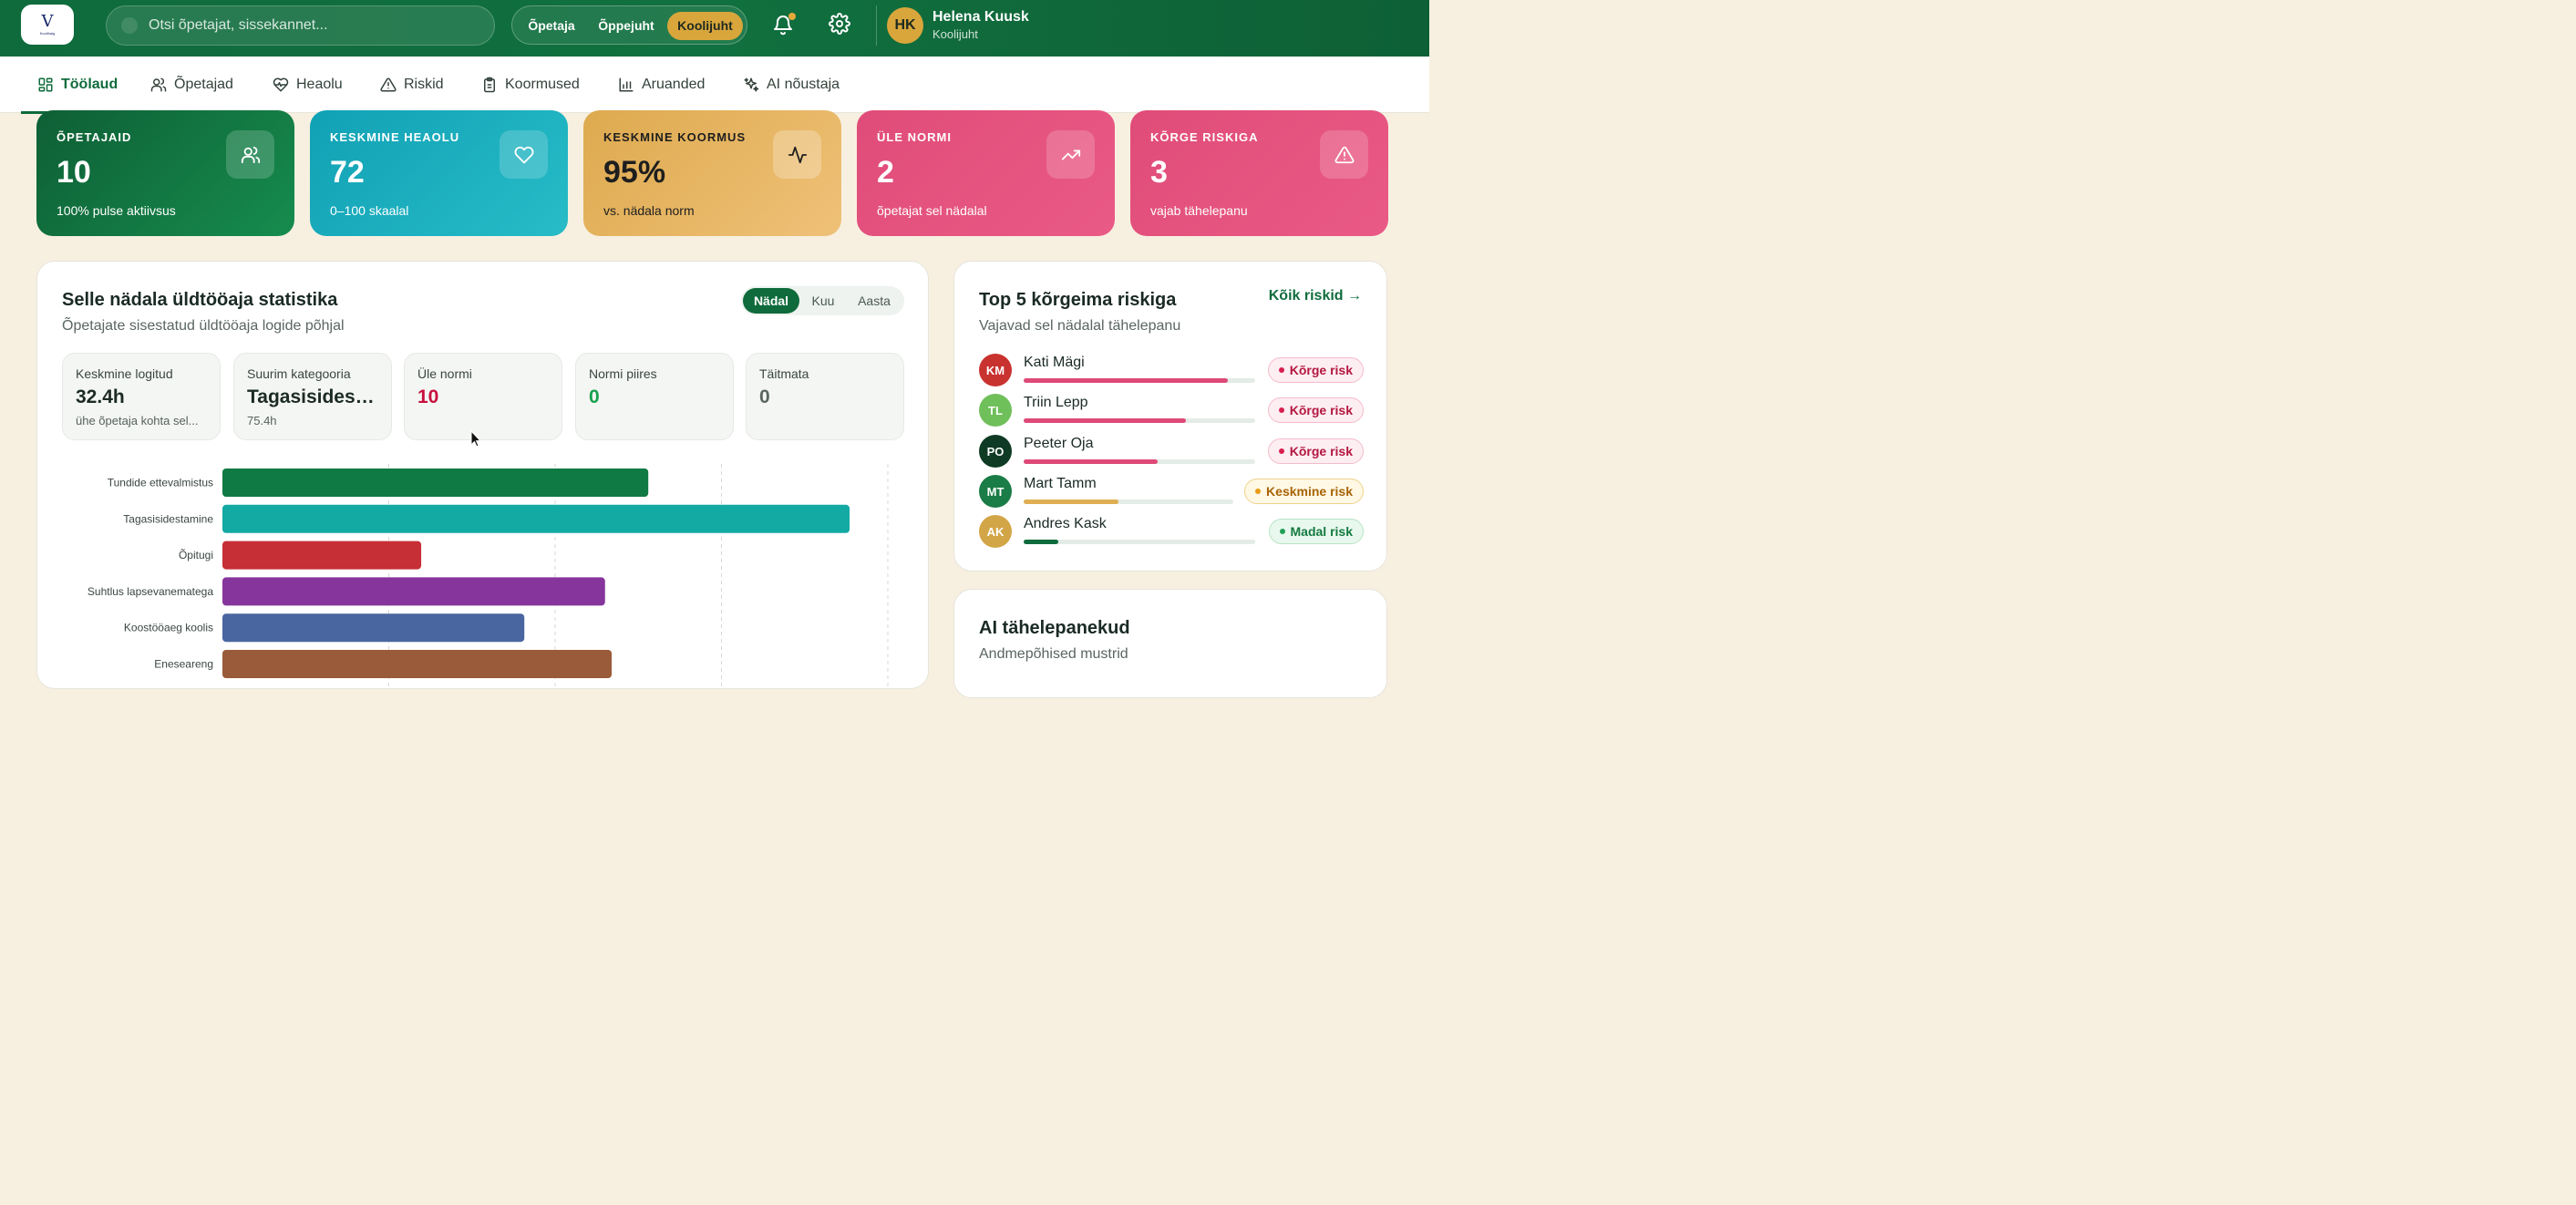  I want to click on heart-icon, so click(523, 155).